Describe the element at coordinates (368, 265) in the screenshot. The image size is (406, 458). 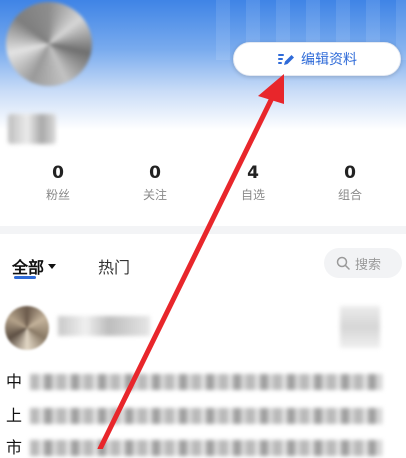
I see `search-label: 搜索` at that location.